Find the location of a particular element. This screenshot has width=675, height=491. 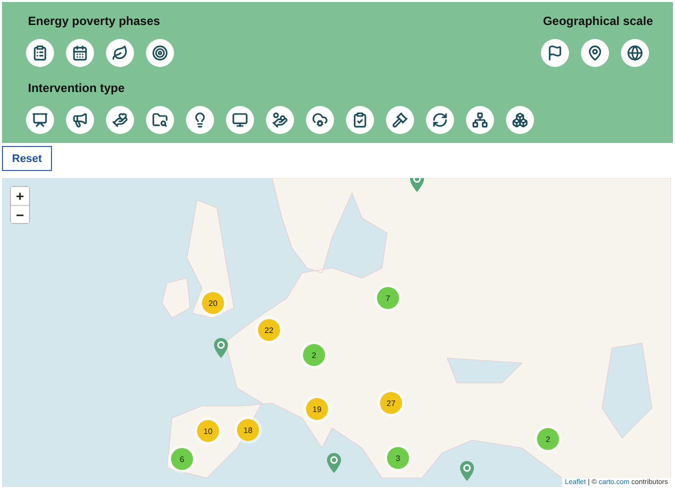

target-icon is located at coordinates (160, 53).